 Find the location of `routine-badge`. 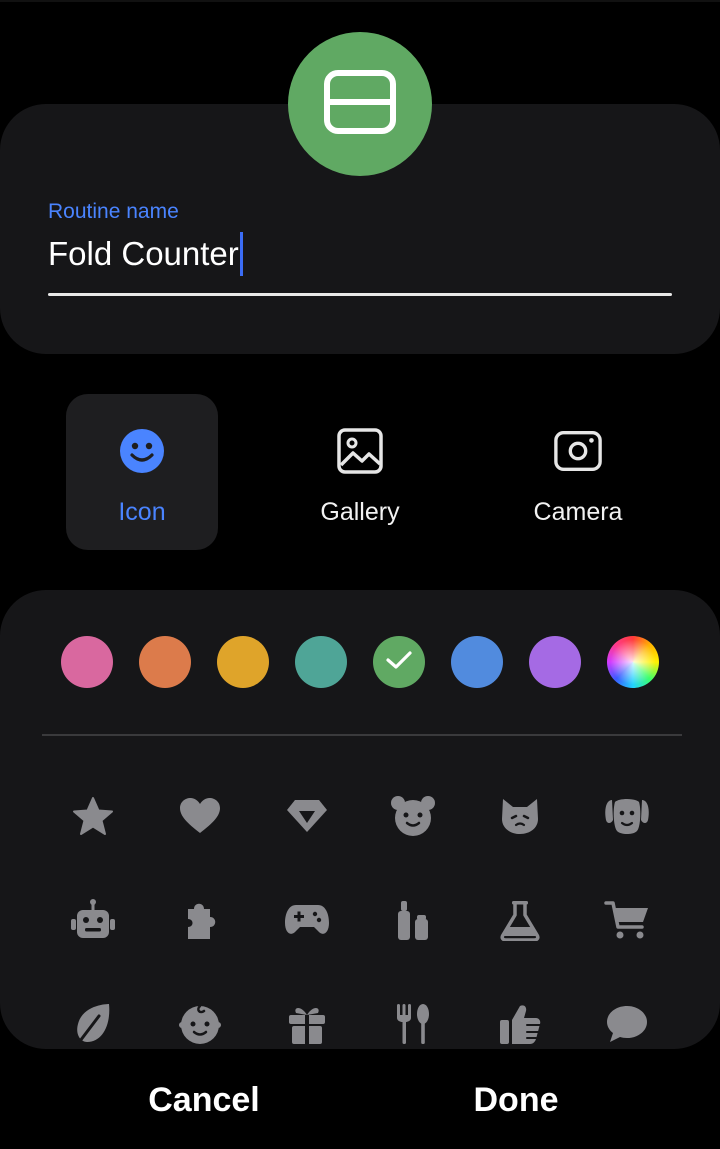

routine-badge is located at coordinates (360, 104).